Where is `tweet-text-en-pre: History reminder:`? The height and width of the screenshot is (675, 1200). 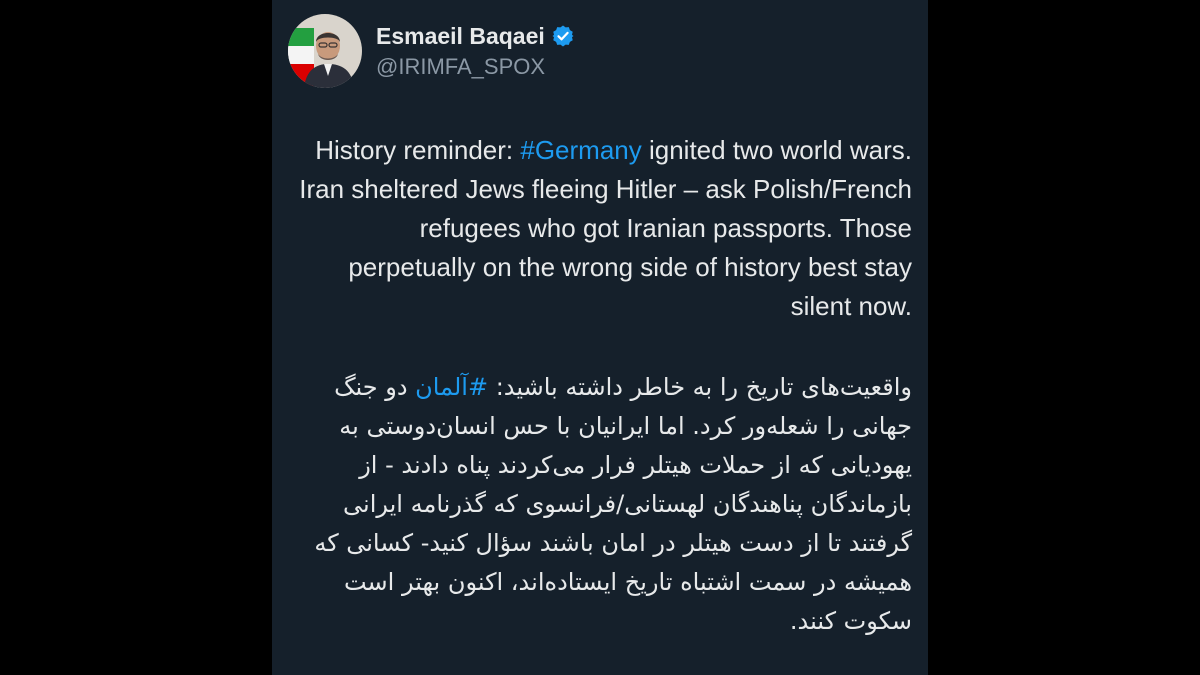 tweet-text-en-pre: History reminder: is located at coordinates (418, 150).